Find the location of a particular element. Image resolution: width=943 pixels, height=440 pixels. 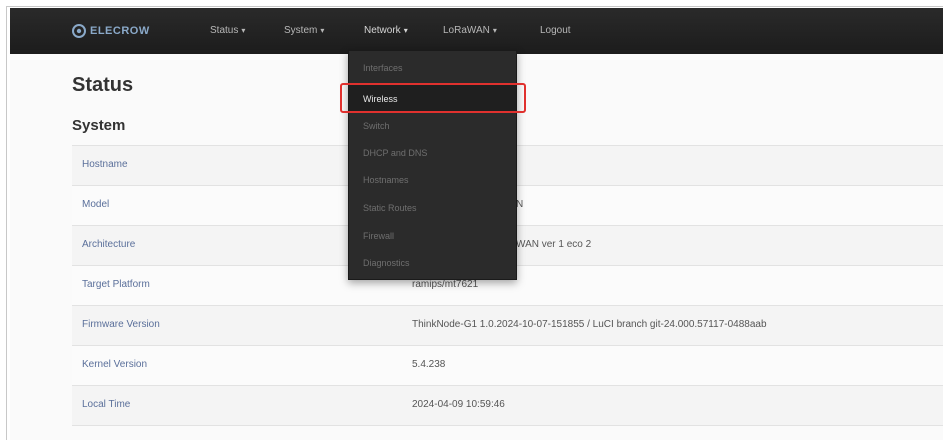

page-title: Status is located at coordinates (103, 85).